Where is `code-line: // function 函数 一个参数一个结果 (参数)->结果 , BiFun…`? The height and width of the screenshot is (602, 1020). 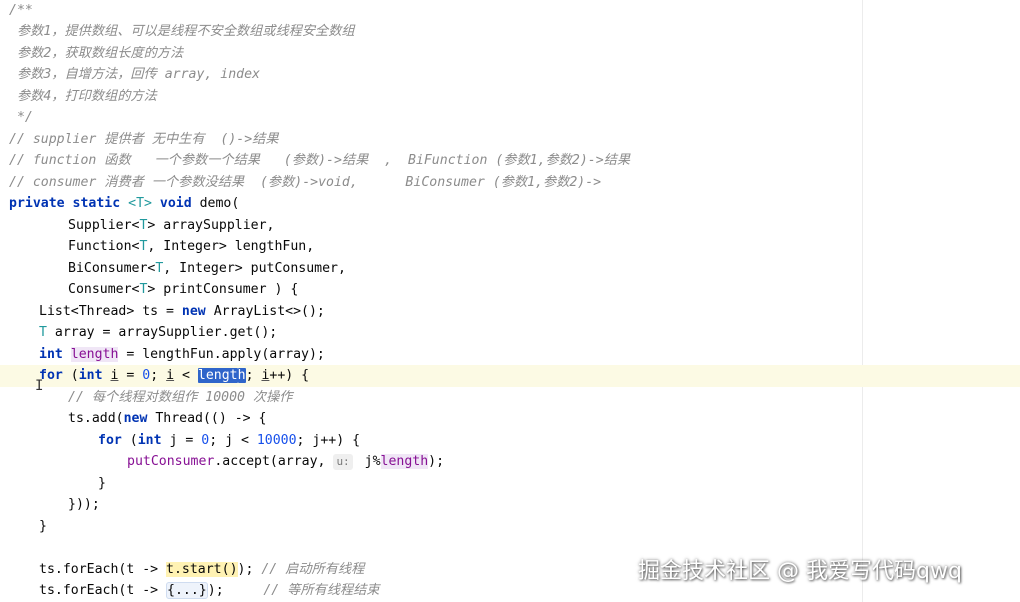
code-line: // function 函数 一个参数一个结果 (参数)->结果 , BiFun… is located at coordinates (320, 160).